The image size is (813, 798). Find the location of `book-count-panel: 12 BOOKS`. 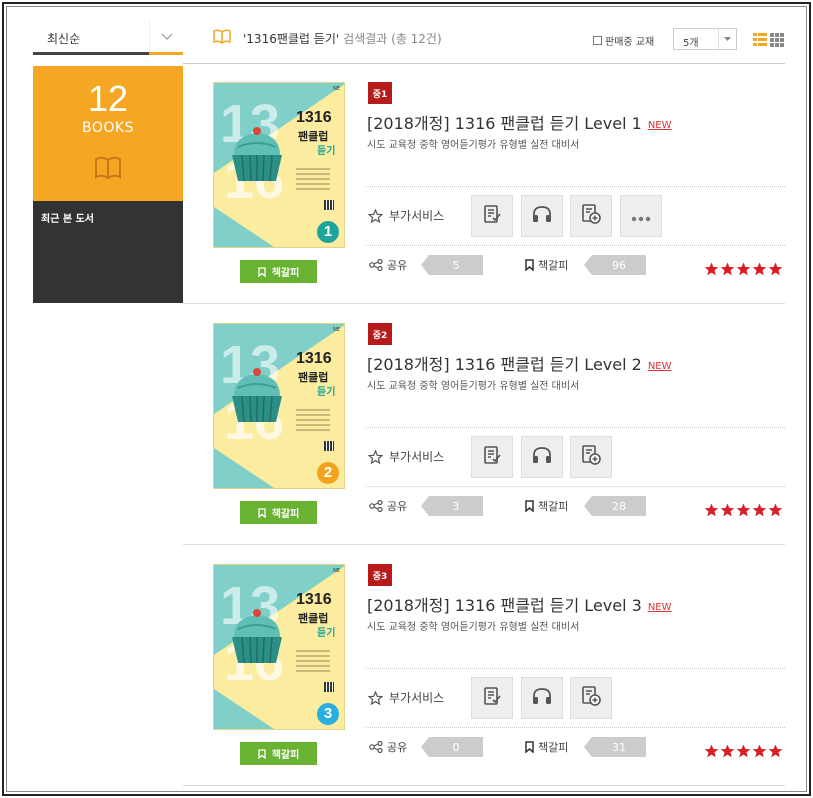

book-count-panel: 12 BOOKS is located at coordinates (108, 133).